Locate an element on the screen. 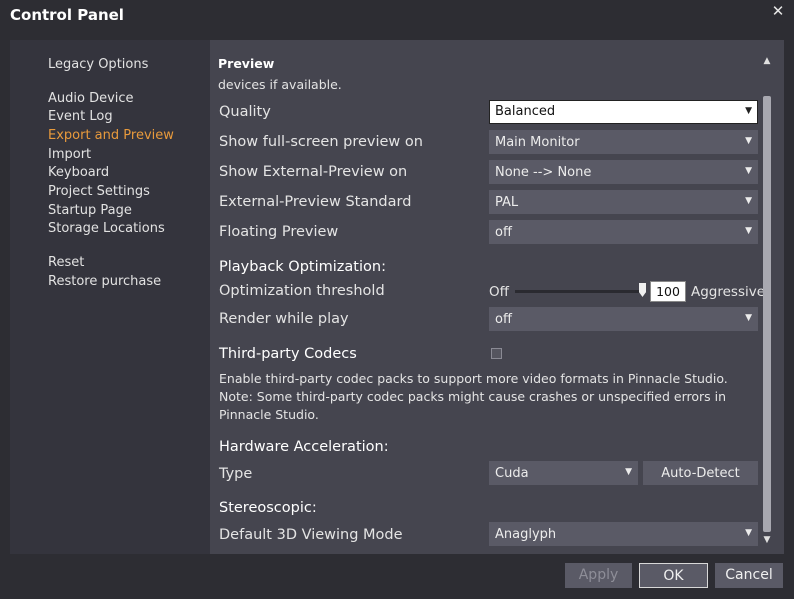  external-preview-label: Show External-Preview on is located at coordinates (313, 172).